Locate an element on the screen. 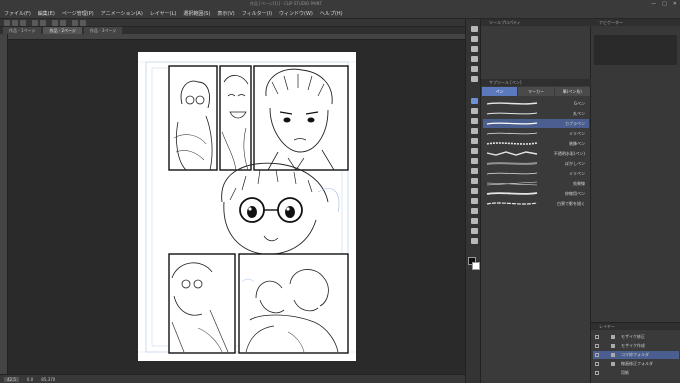 The height and width of the screenshot is (383, 680). layer-row: 線画修正フォルダ is located at coordinates (636, 364).